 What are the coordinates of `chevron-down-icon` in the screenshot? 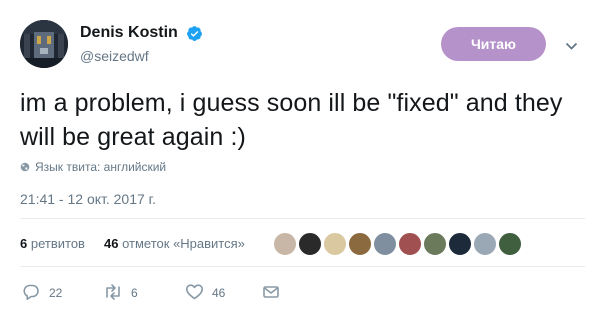 It's located at (571, 46).